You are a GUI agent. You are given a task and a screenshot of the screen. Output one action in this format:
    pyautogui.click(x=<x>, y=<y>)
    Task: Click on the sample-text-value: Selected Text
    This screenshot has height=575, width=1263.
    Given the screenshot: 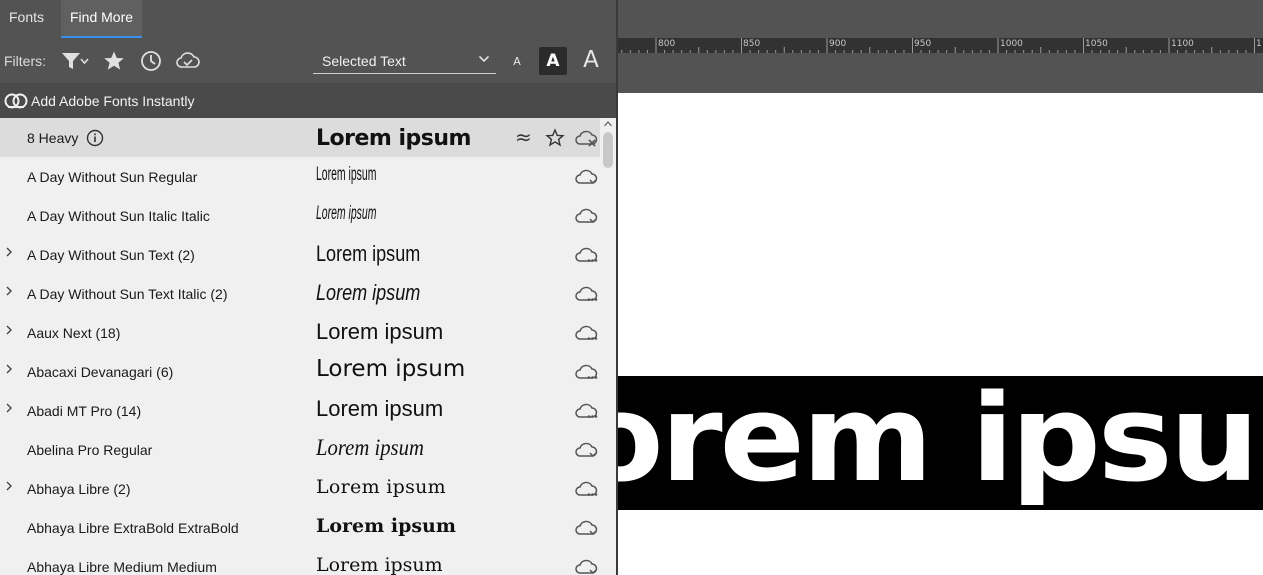 What is the action you would take?
    pyautogui.click(x=364, y=61)
    